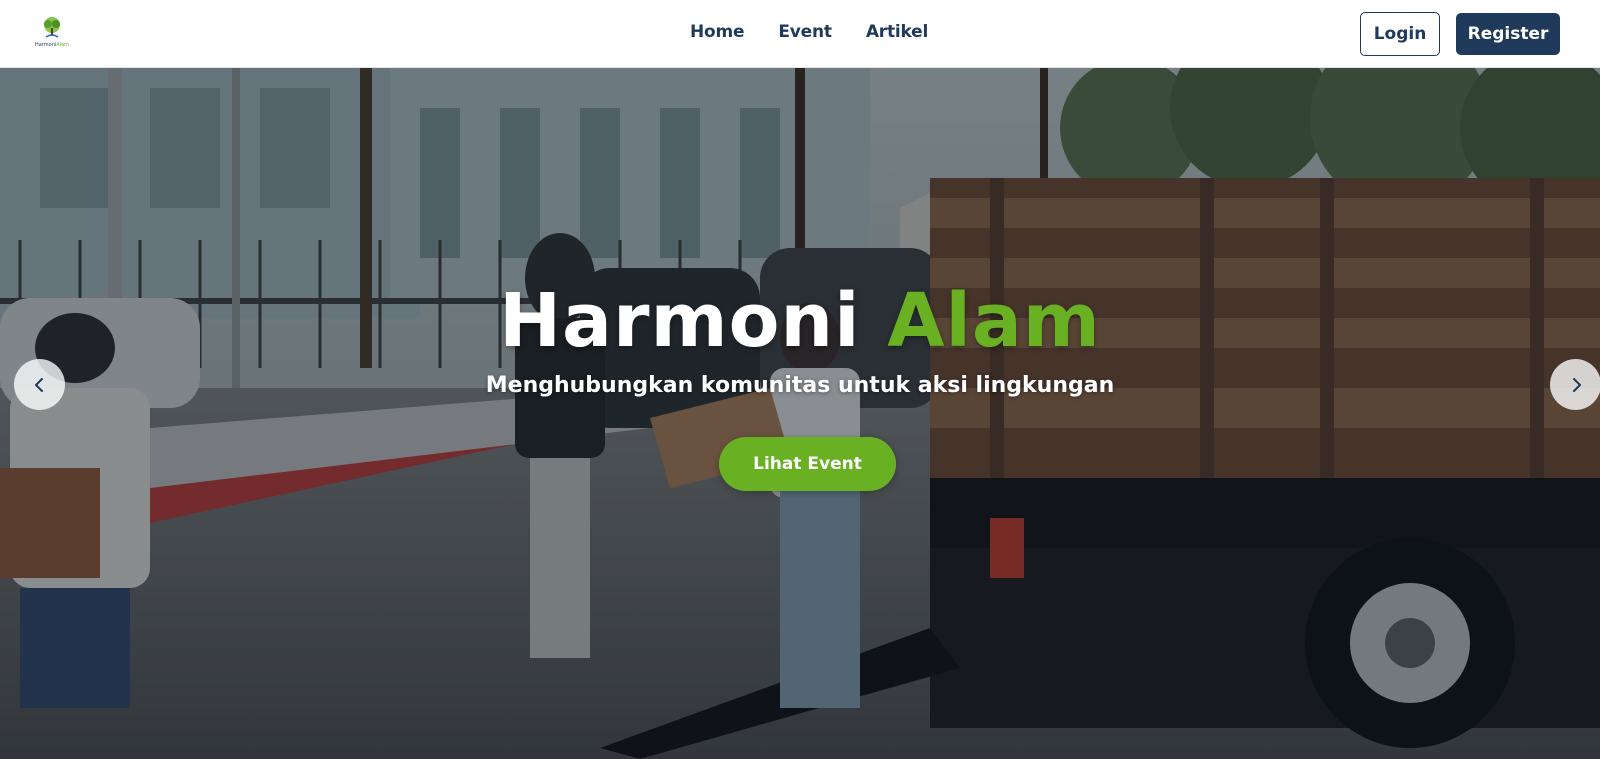 The height and width of the screenshot is (759, 1600). I want to click on register-button: Register, so click(1508, 34).